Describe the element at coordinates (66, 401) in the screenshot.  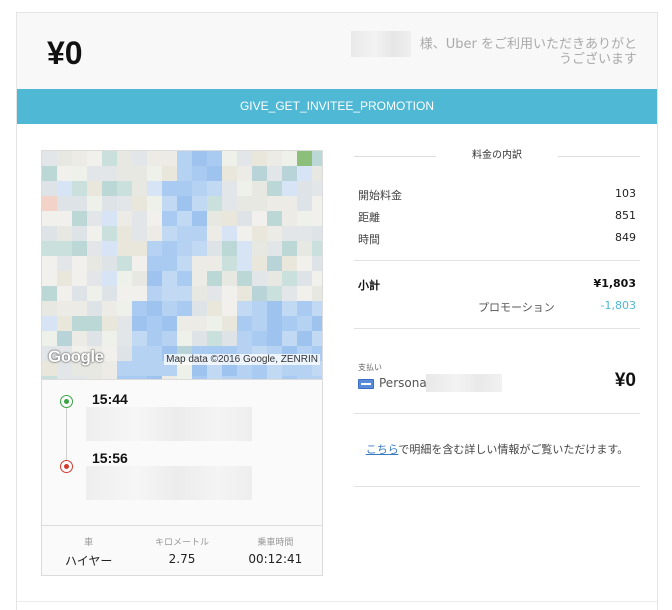
I see `pickup-marker-icon` at that location.